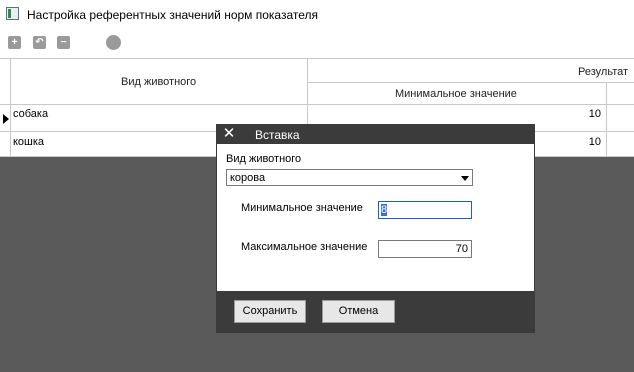  I want to click on dialog-title: Вставка, so click(277, 135).